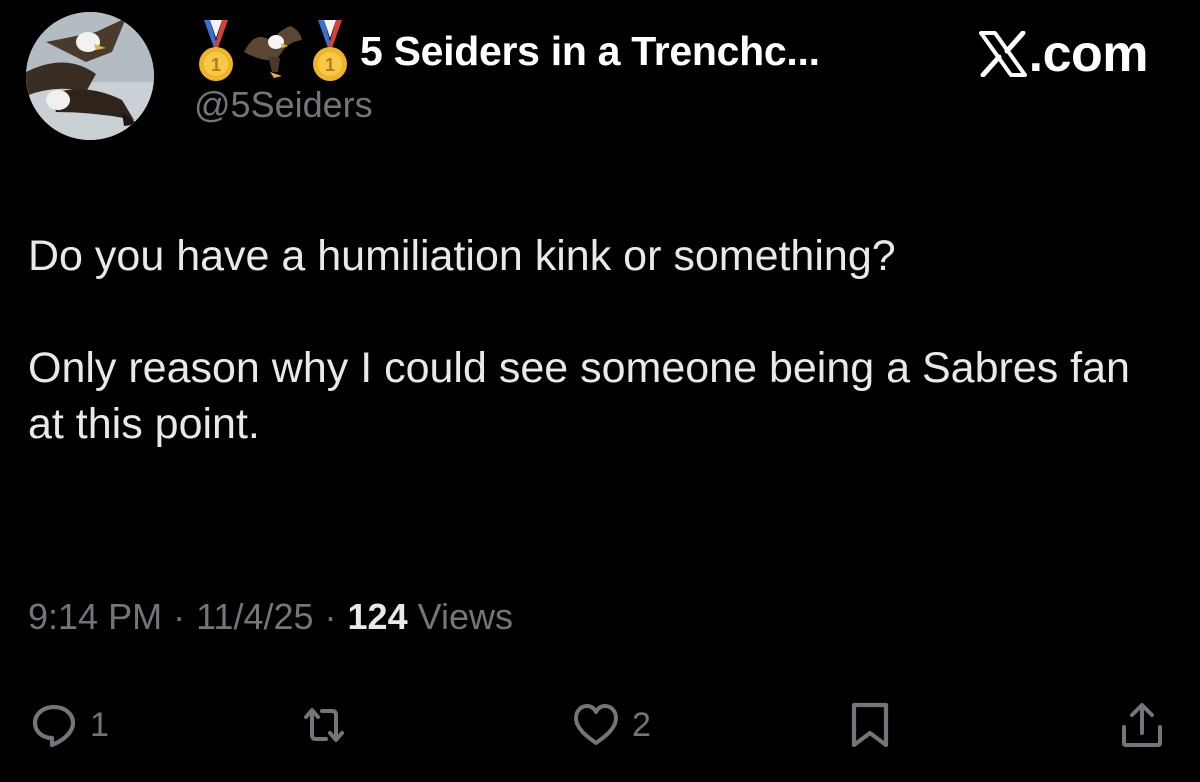  What do you see at coordinates (99, 724) in the screenshot?
I see `reply-count: 1` at bounding box center [99, 724].